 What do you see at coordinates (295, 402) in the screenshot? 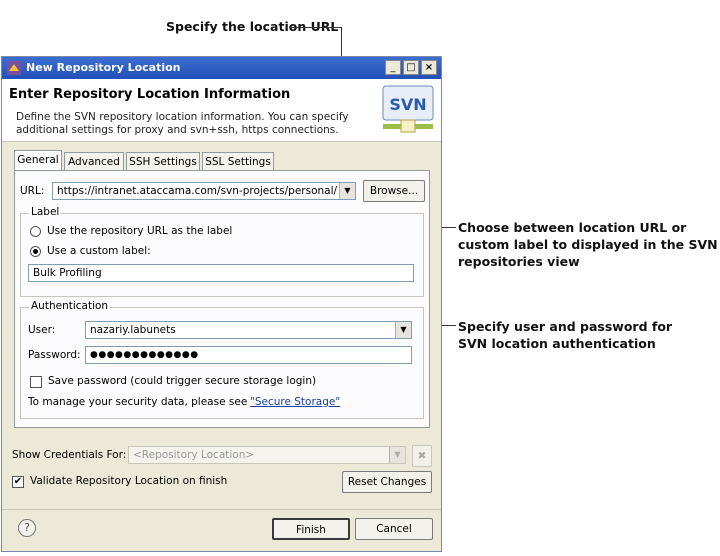
I see `secure-storage-link: "Secure Storage"` at bounding box center [295, 402].